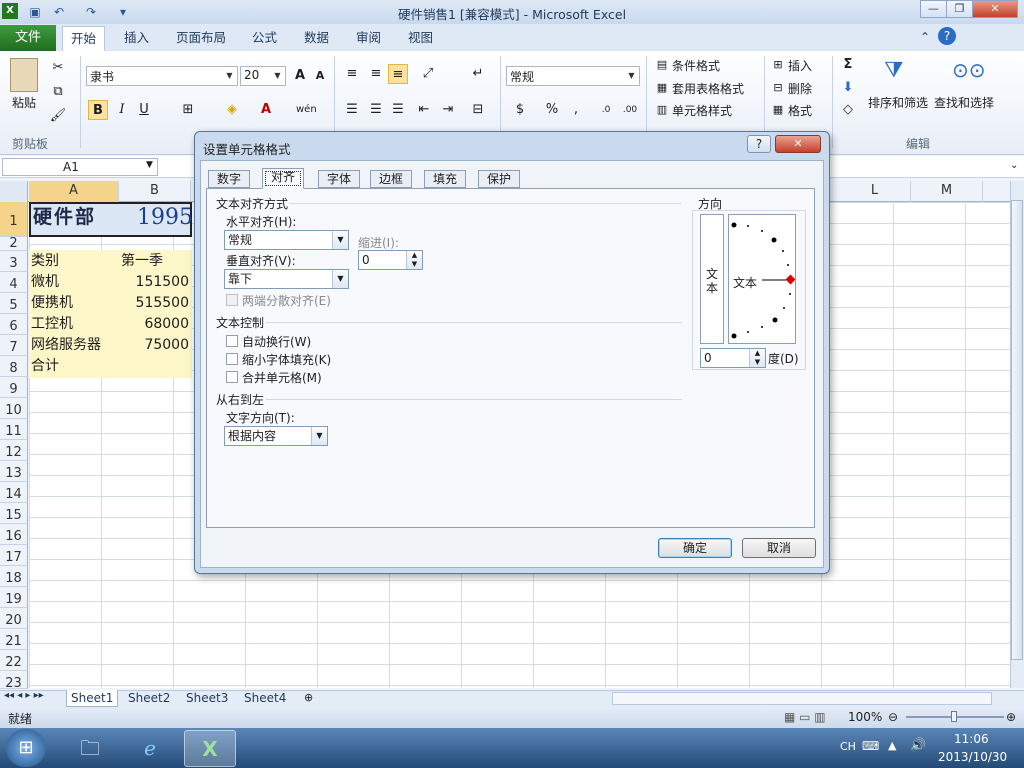 The width and height of the screenshot is (1024, 768). What do you see at coordinates (424, 110) in the screenshot?
I see `decrease-indent-icon: ⇤` at bounding box center [424, 110].